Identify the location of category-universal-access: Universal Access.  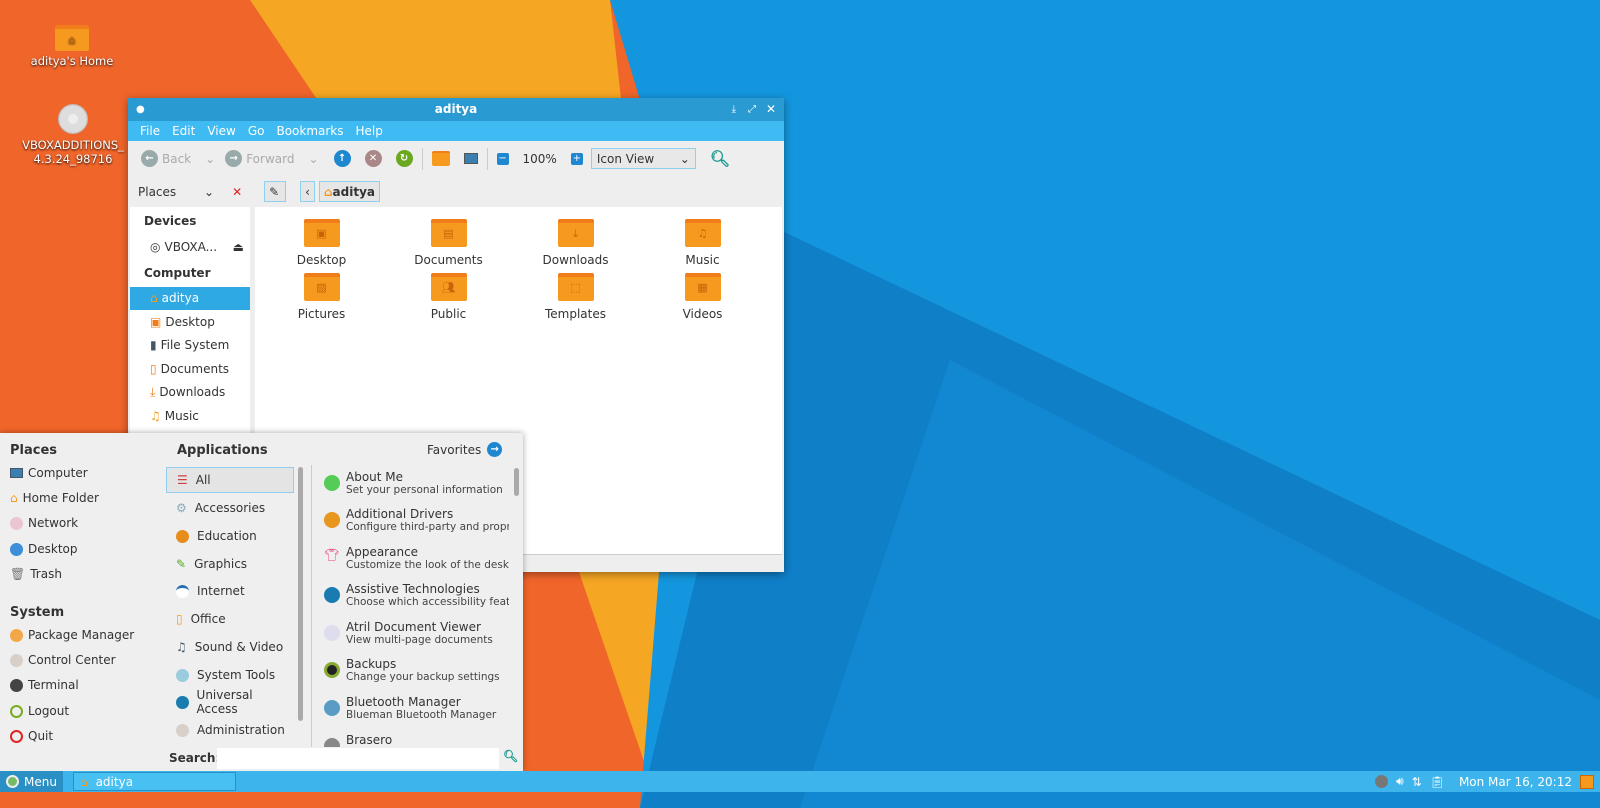
(230, 702).